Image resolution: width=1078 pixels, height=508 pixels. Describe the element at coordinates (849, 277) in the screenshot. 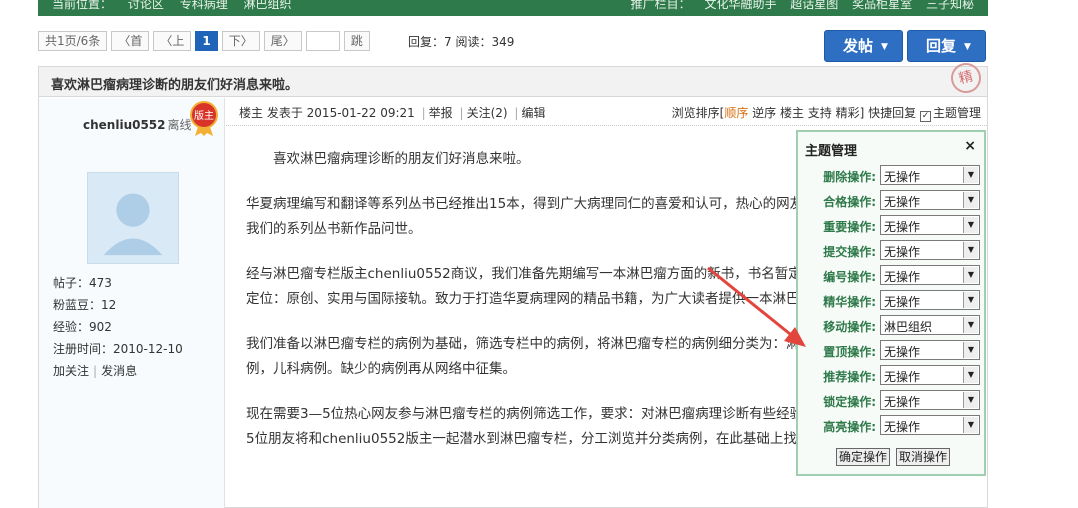

I see `number-op-label: 编号操作:` at that location.